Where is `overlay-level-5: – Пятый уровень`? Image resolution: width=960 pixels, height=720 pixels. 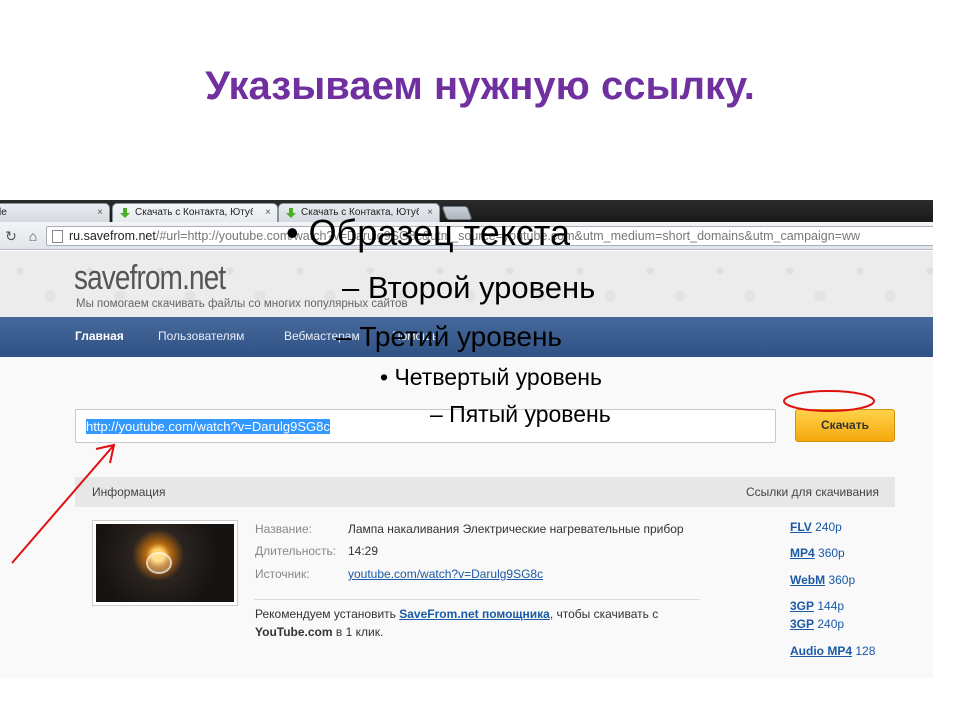 overlay-level-5: – Пятый уровень is located at coordinates (520, 414).